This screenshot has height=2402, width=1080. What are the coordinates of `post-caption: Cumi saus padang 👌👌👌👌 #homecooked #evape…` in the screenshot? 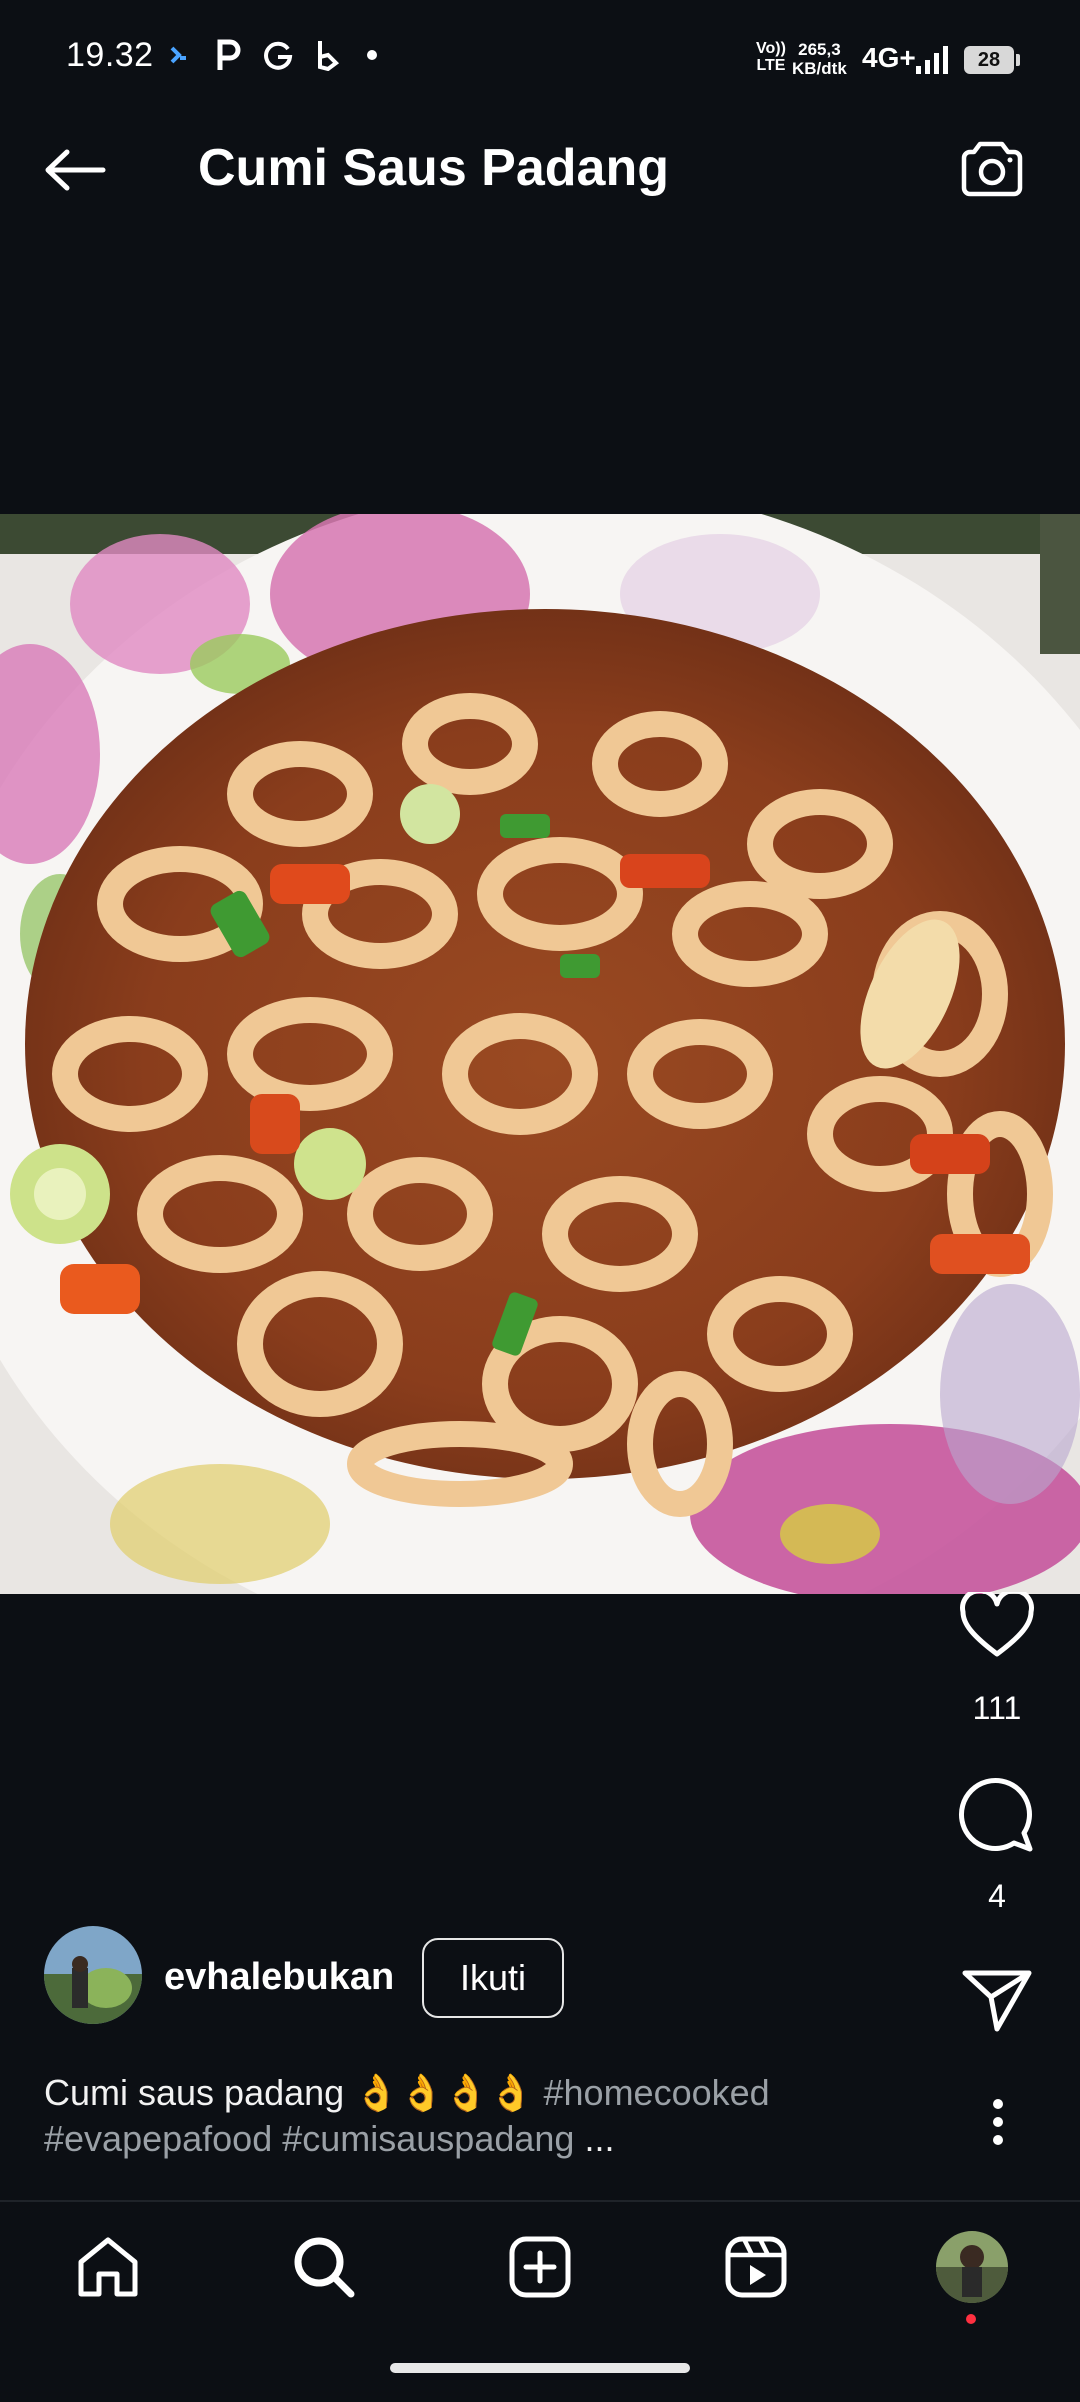 It's located at (484, 2116).